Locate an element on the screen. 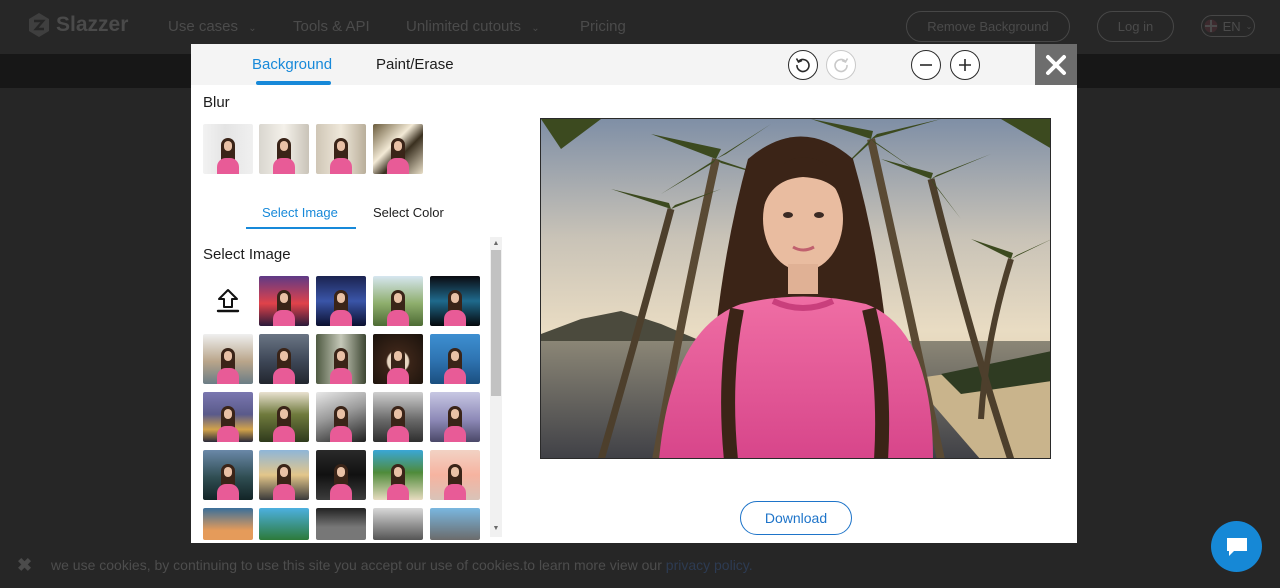  remove-background-button: Remove Background is located at coordinates (988, 26).